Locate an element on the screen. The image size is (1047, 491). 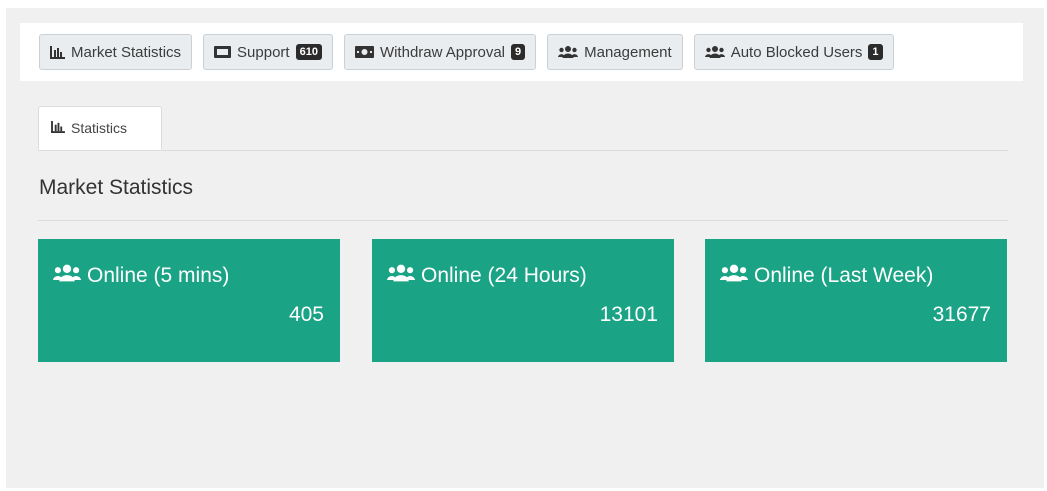
stat-card-online-last-week: Online (Last Week) 31677 is located at coordinates (856, 300).